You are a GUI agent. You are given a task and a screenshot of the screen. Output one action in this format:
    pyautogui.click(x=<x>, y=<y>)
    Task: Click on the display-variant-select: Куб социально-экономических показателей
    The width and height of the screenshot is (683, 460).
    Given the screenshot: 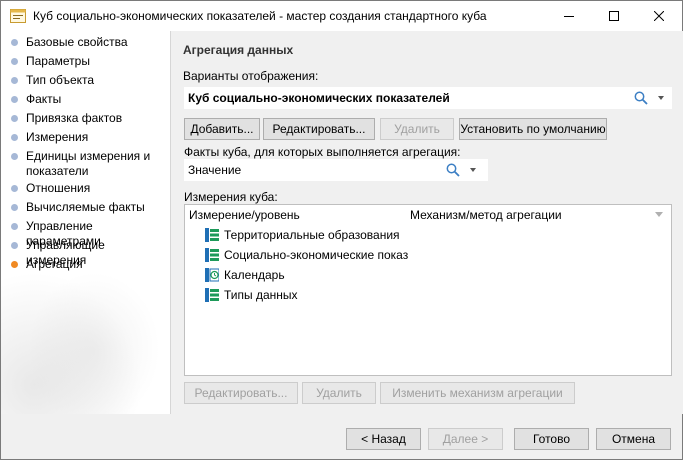 What is the action you would take?
    pyautogui.click(x=428, y=98)
    